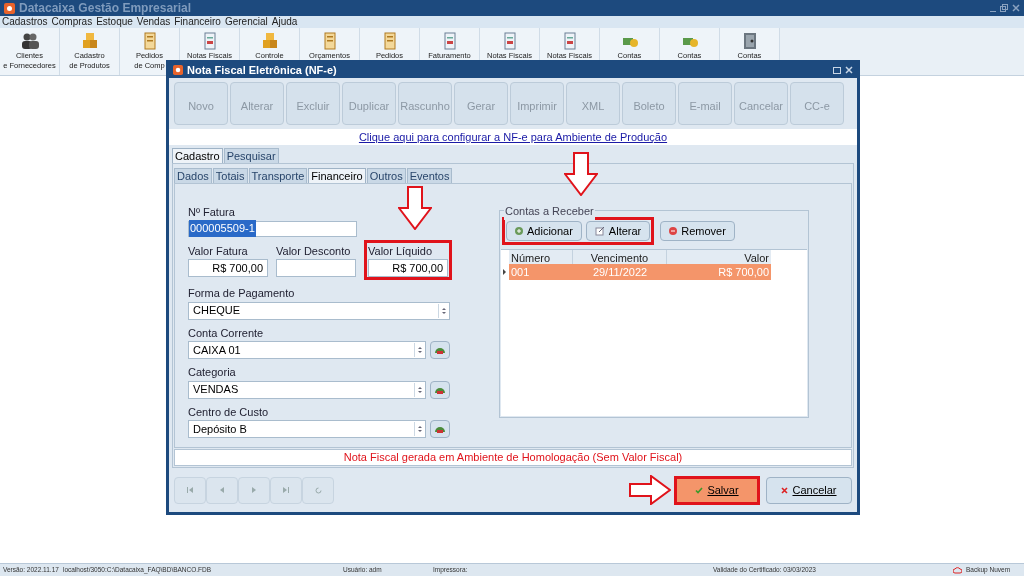 The image size is (1024, 576). I want to click on table-cell-text: 29/11/2022, so click(620, 272).